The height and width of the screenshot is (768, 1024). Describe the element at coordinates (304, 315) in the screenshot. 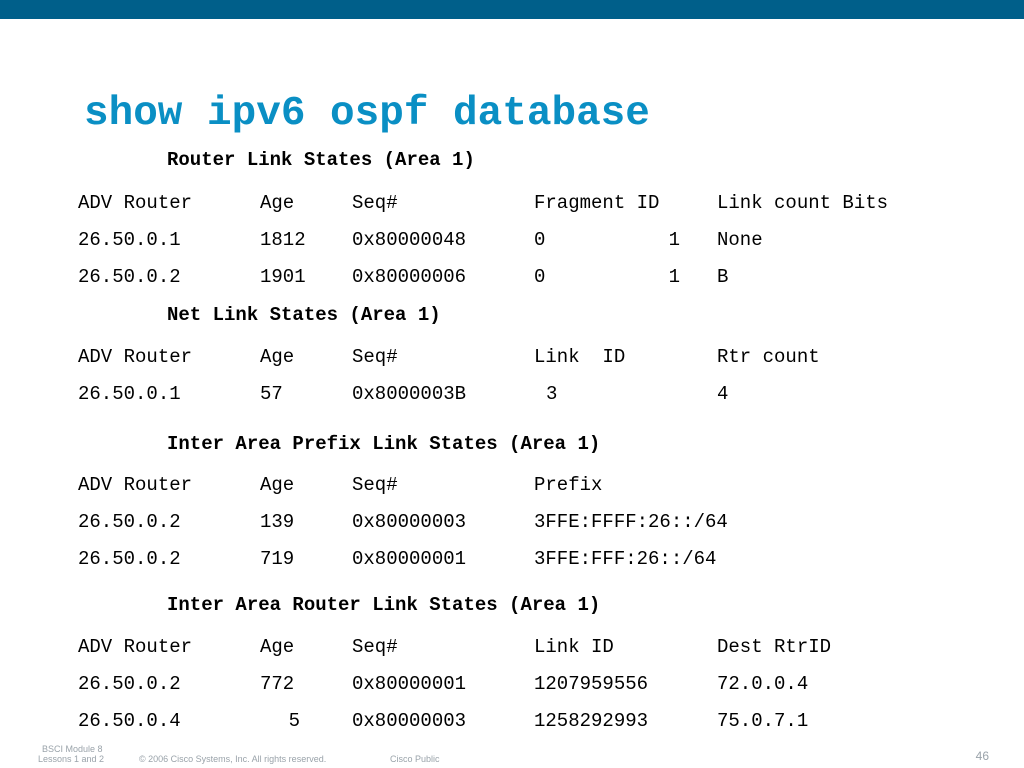

I see `net-link-states-heading: Net Link States (Area 1)` at that location.